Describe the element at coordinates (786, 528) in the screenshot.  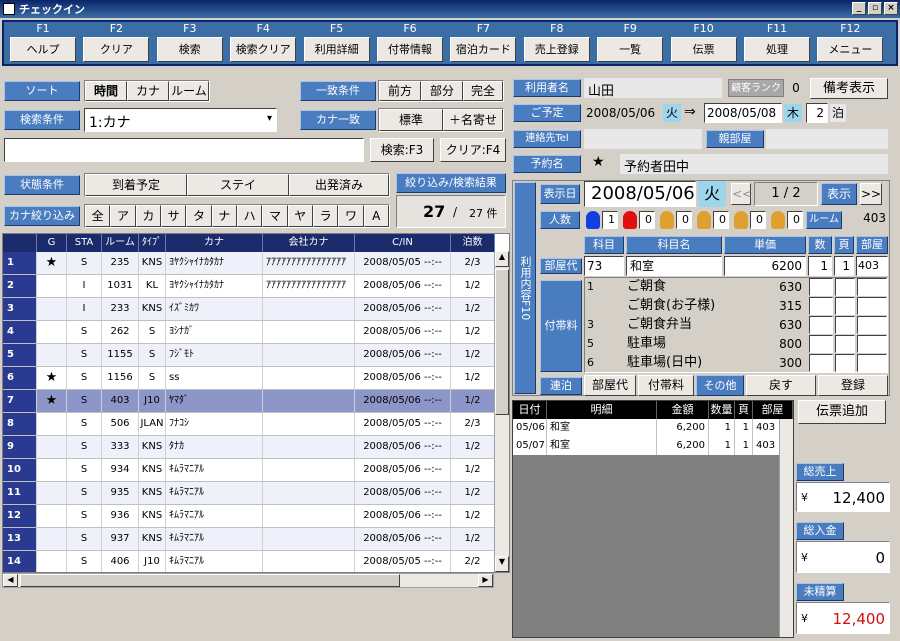
I see `slip-scrollbar` at that location.